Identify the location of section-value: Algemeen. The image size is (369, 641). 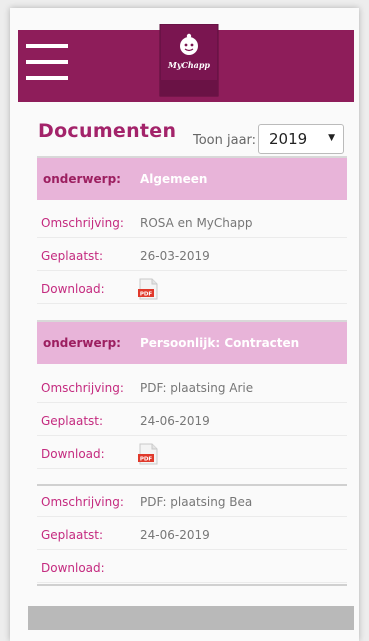
(174, 179).